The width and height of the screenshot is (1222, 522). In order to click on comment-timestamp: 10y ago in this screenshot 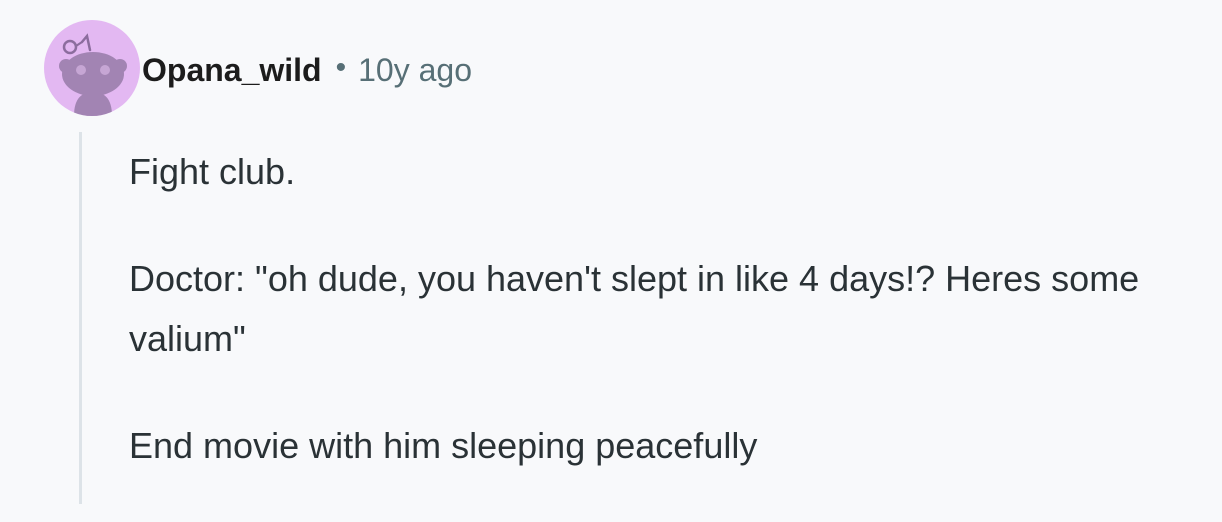, I will do `click(415, 70)`.